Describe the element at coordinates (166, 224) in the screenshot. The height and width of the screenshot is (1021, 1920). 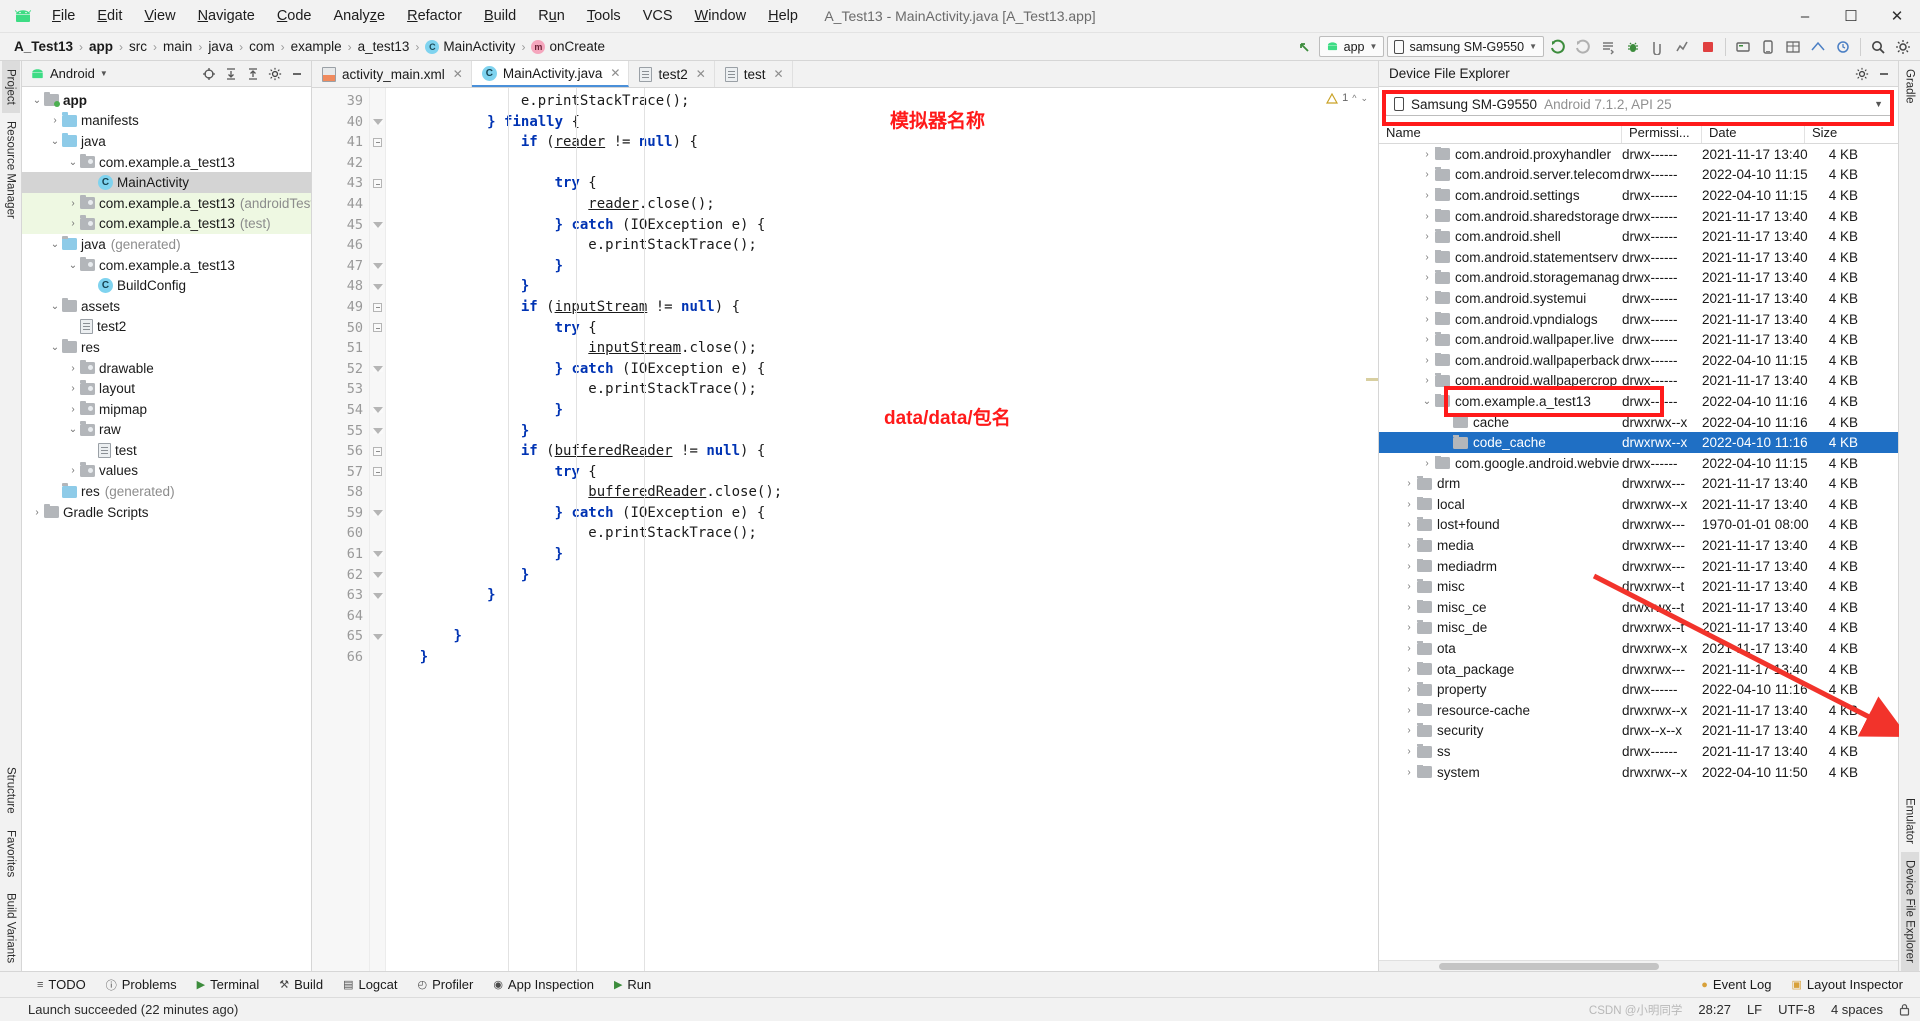
I see `project-tree-item: › com.example.a_test13 (test)` at that location.